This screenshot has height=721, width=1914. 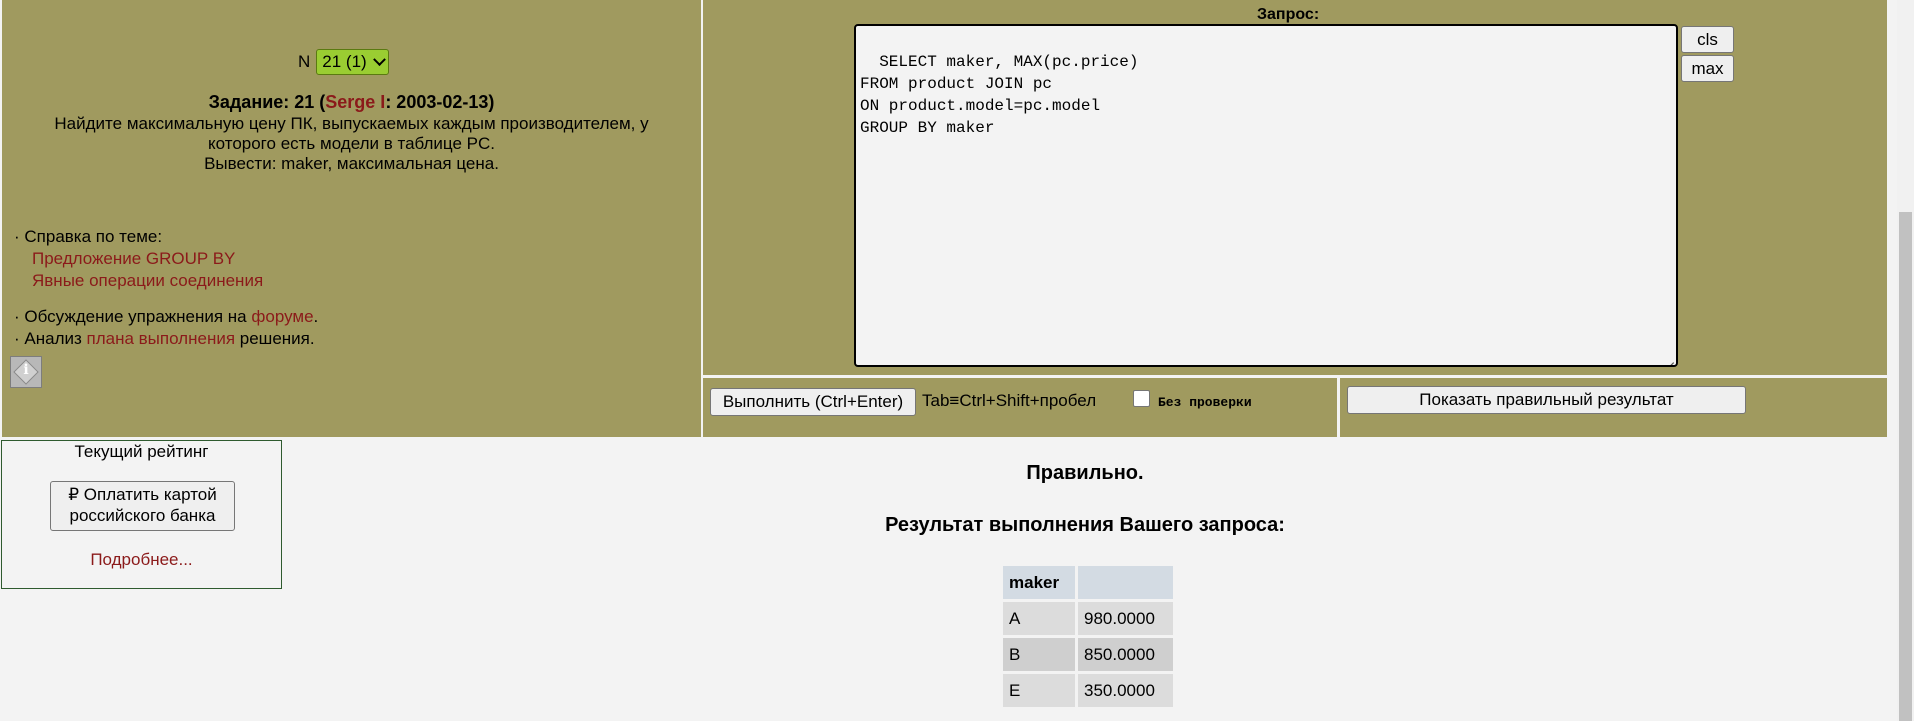 I want to click on cell-max-price: 850.0000, so click(x=1125, y=654).